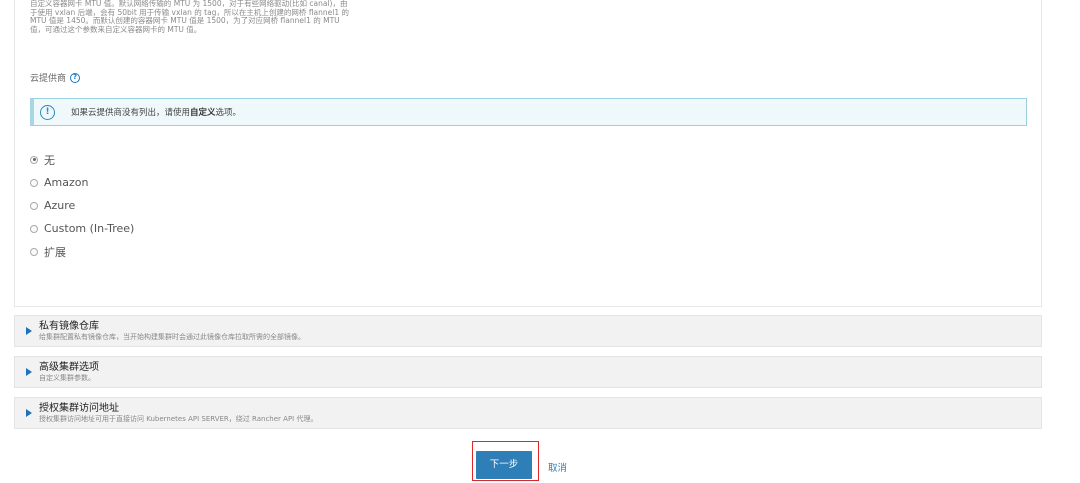 The height and width of the screenshot is (483, 1080). Describe the element at coordinates (55, 252) in the screenshot. I see `radio-label: 扩展` at that location.